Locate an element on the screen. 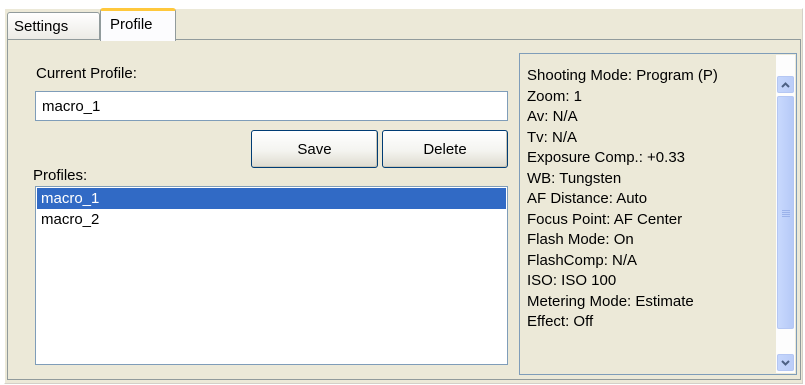 The height and width of the screenshot is (385, 805). scroll-down-button is located at coordinates (785, 362).